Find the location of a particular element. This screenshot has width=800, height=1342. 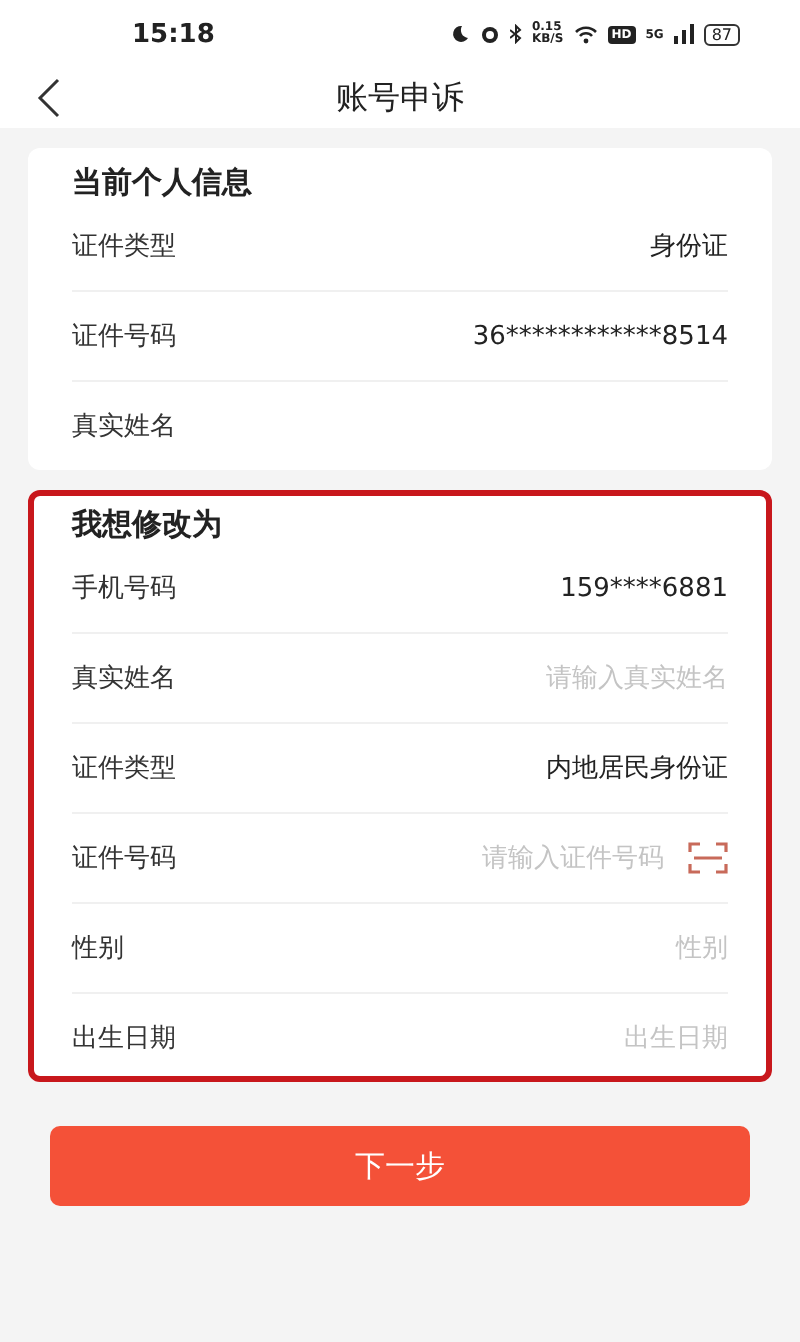

row-label: 性别 is located at coordinates (98, 949).